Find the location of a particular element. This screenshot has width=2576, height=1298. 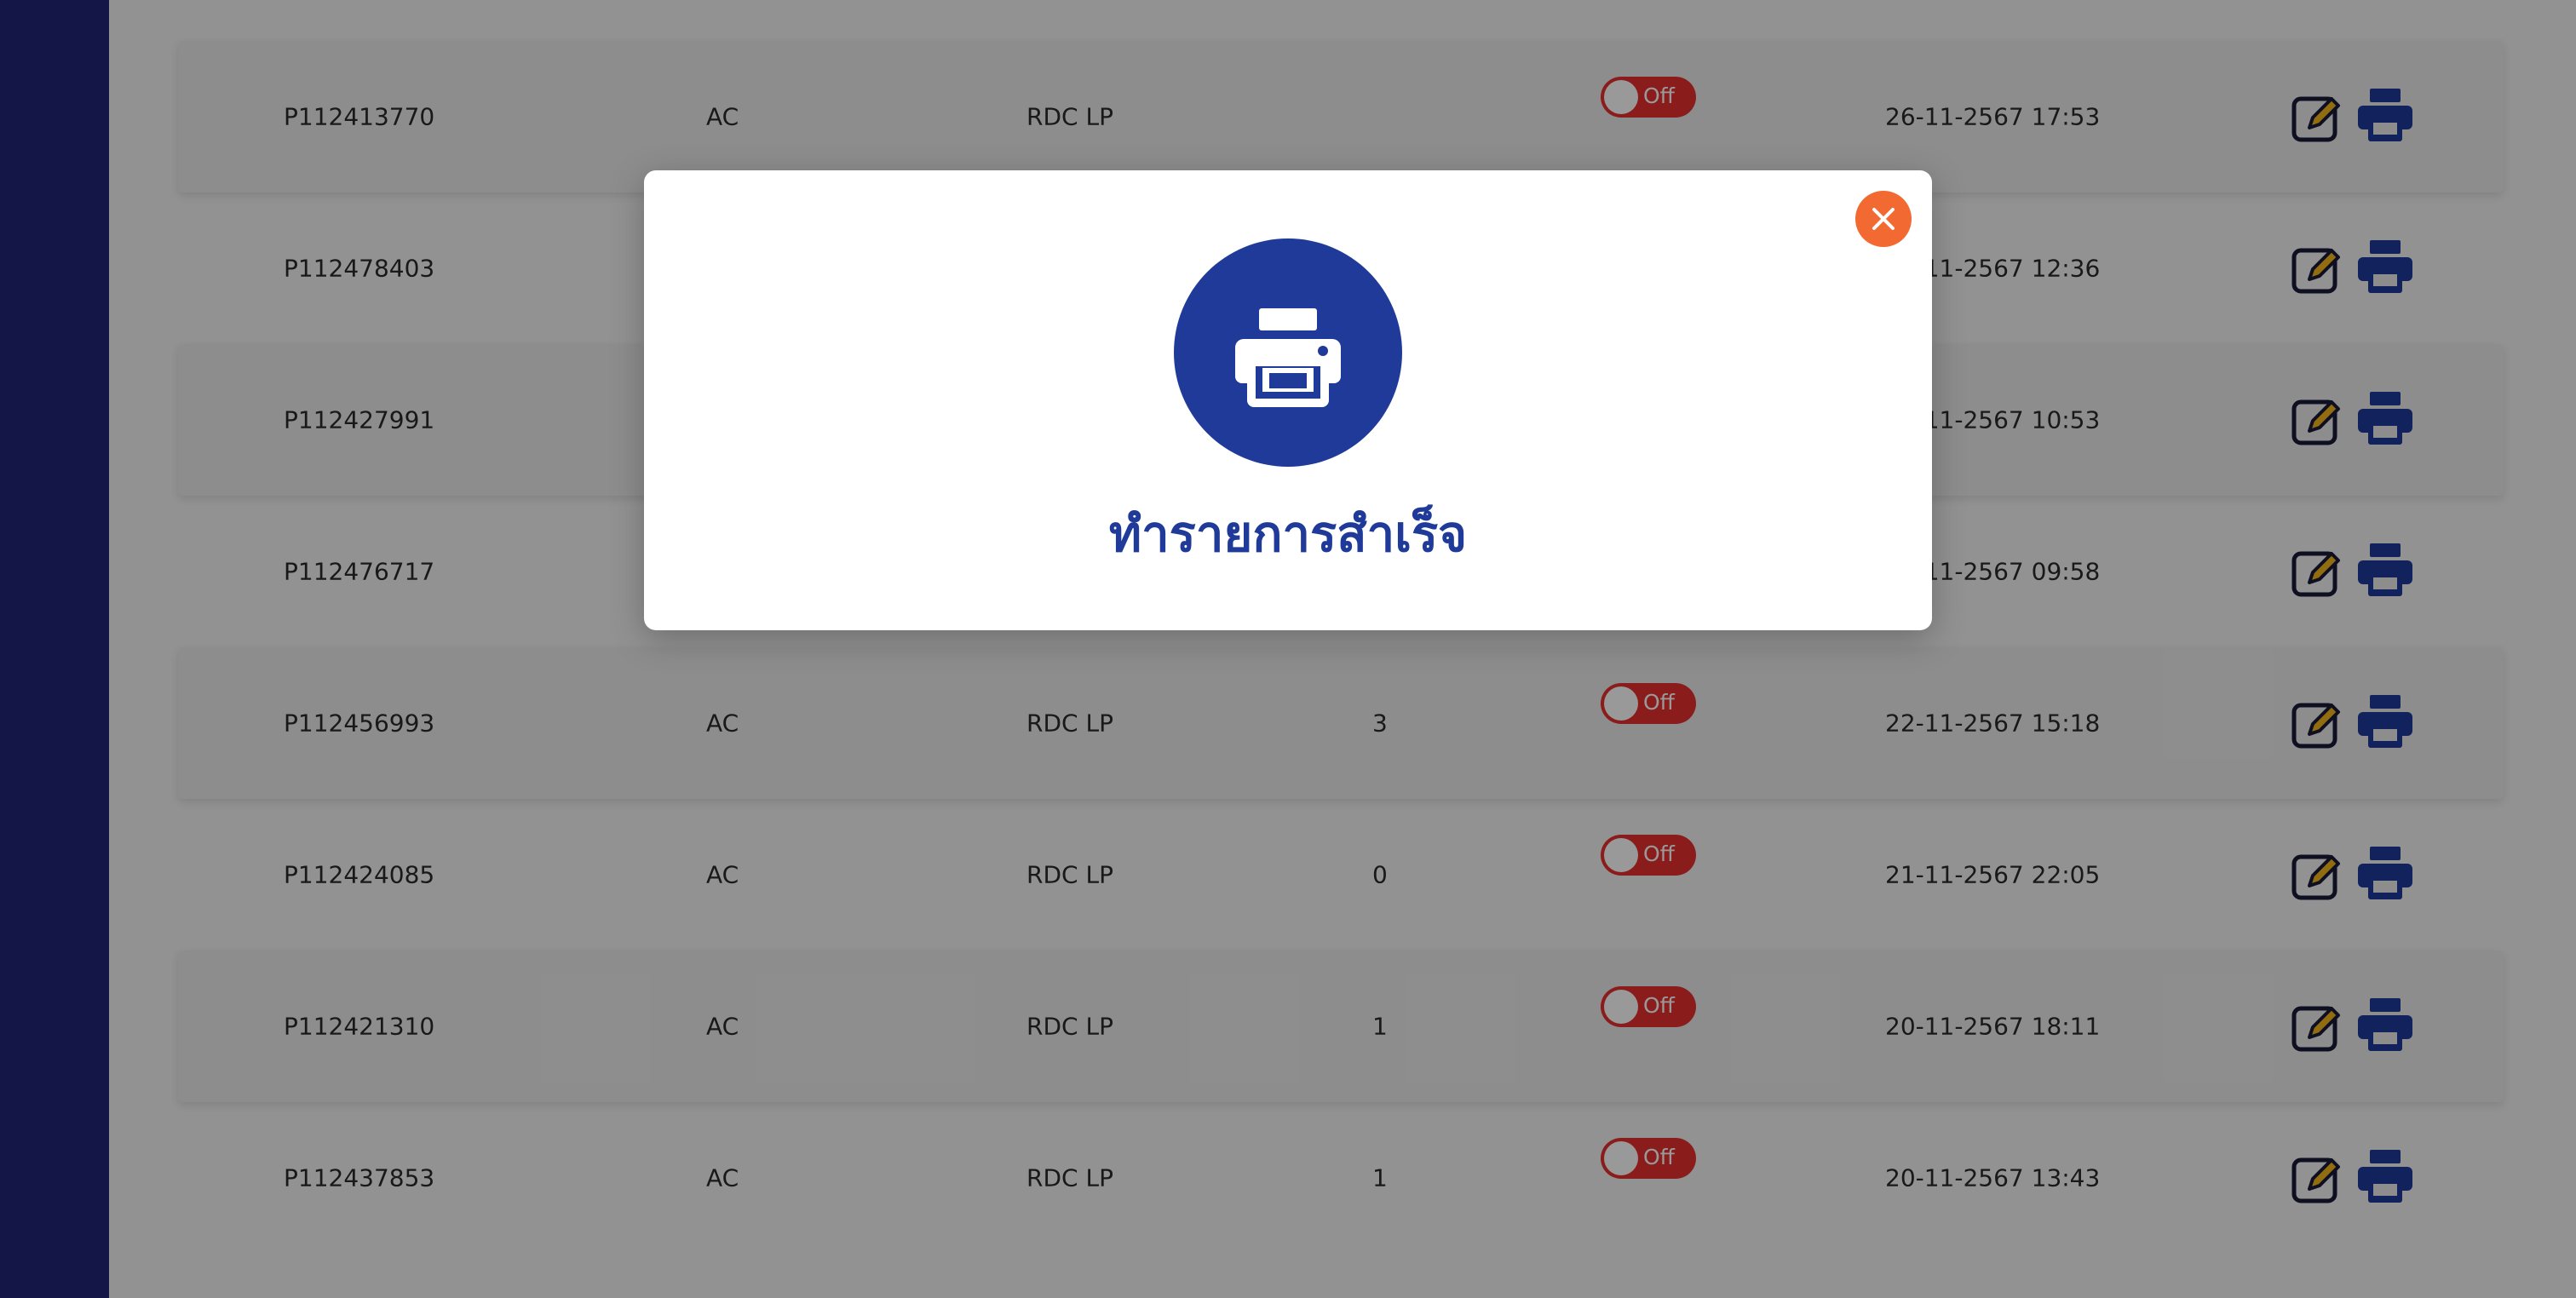

success-printer-badge is located at coordinates (1288, 352).